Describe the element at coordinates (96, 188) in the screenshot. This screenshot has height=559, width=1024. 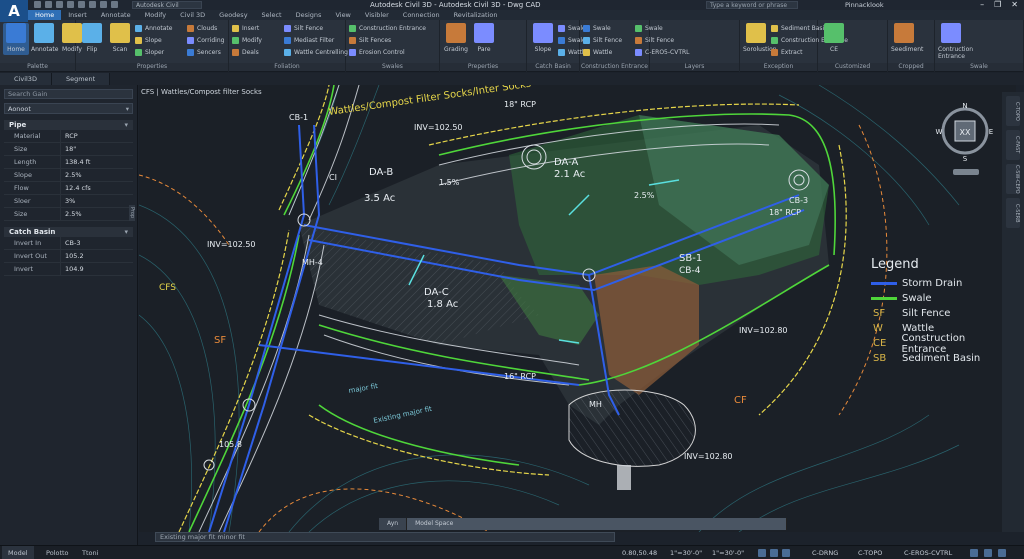
I see `property-value: 12.4 cfs` at that location.